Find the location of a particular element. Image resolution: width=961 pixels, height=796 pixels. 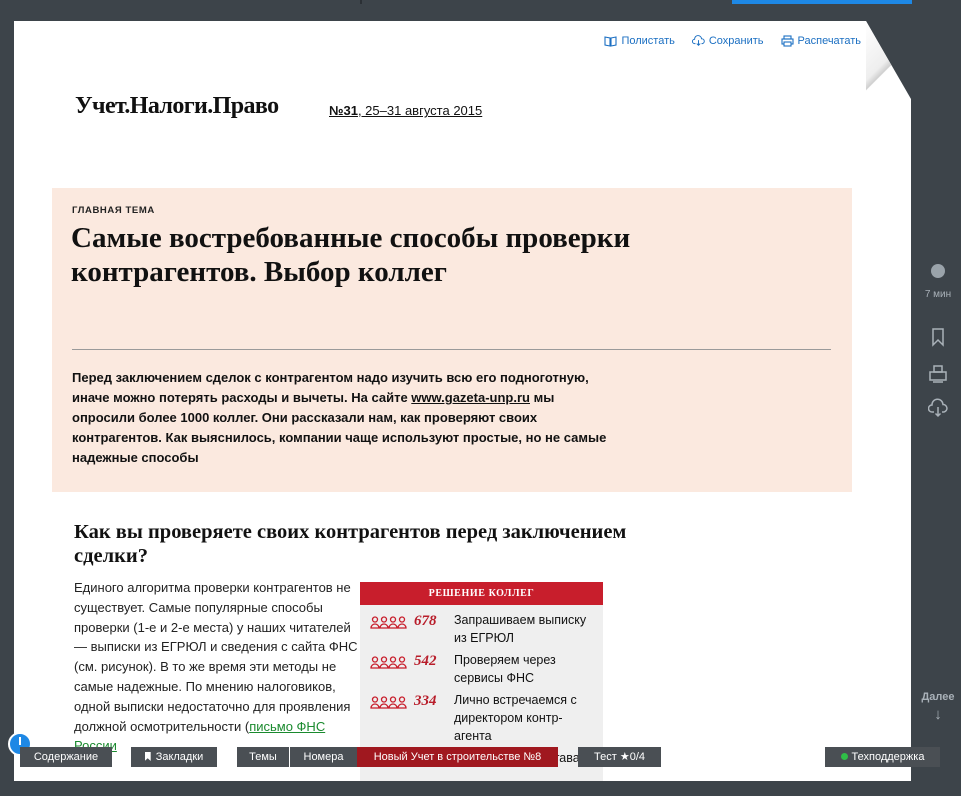

star-icon: ★ is located at coordinates (624, 757).